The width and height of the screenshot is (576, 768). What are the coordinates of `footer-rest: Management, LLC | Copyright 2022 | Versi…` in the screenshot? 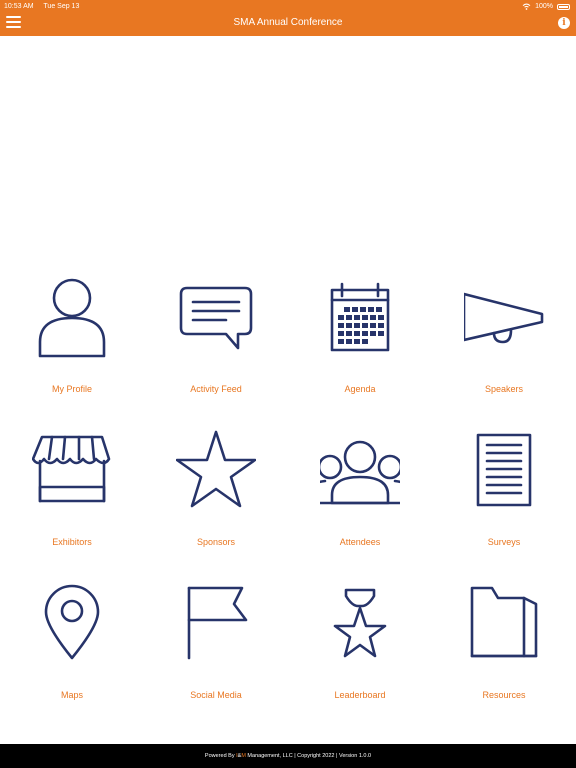 It's located at (308, 756).